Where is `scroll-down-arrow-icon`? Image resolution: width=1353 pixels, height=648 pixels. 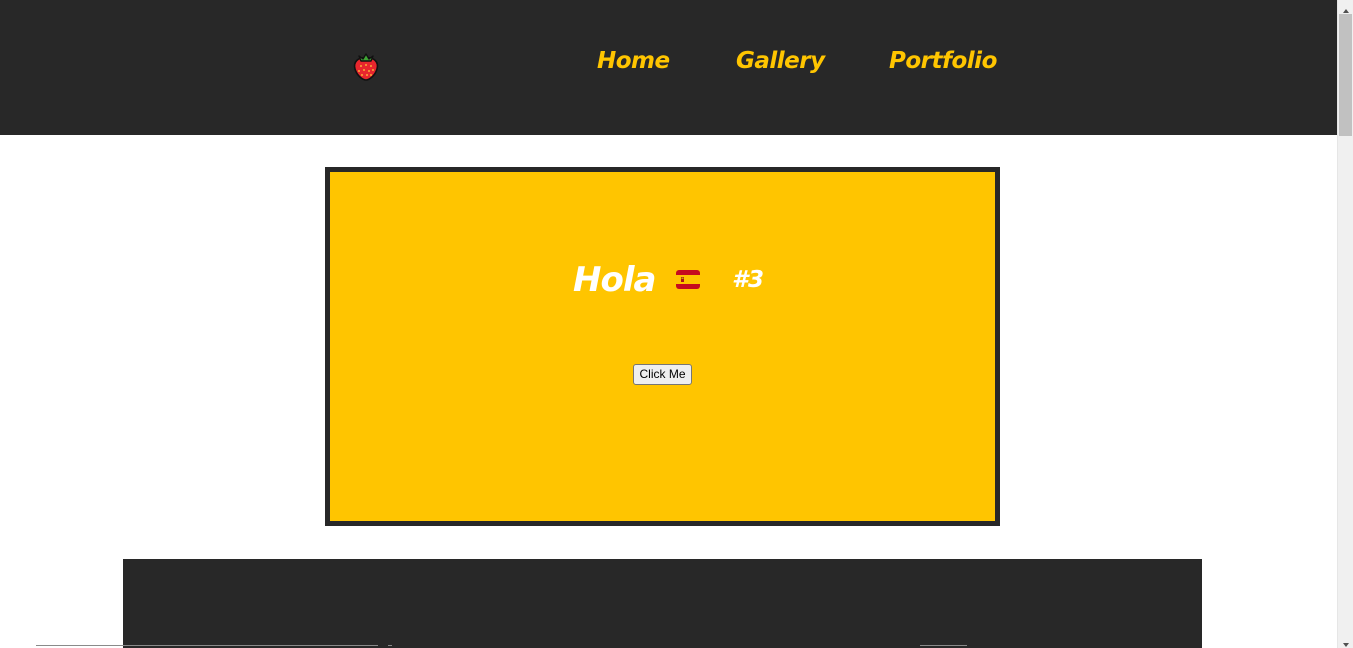 scroll-down-arrow-icon is located at coordinates (1346, 641).